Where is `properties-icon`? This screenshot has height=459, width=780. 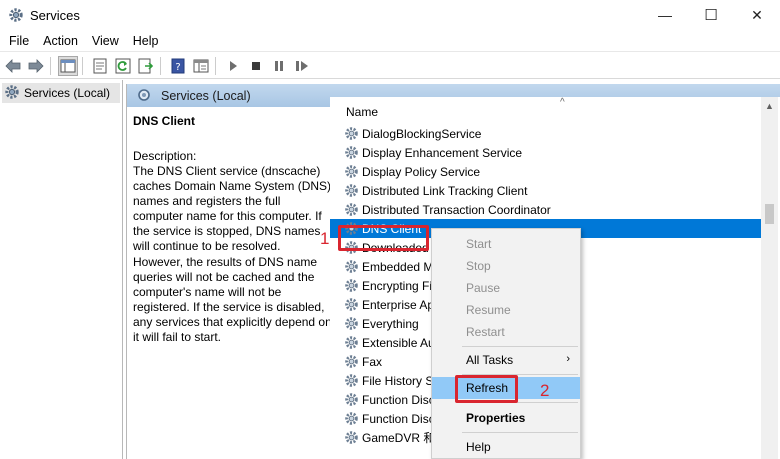 properties-icon is located at coordinates (100, 66).